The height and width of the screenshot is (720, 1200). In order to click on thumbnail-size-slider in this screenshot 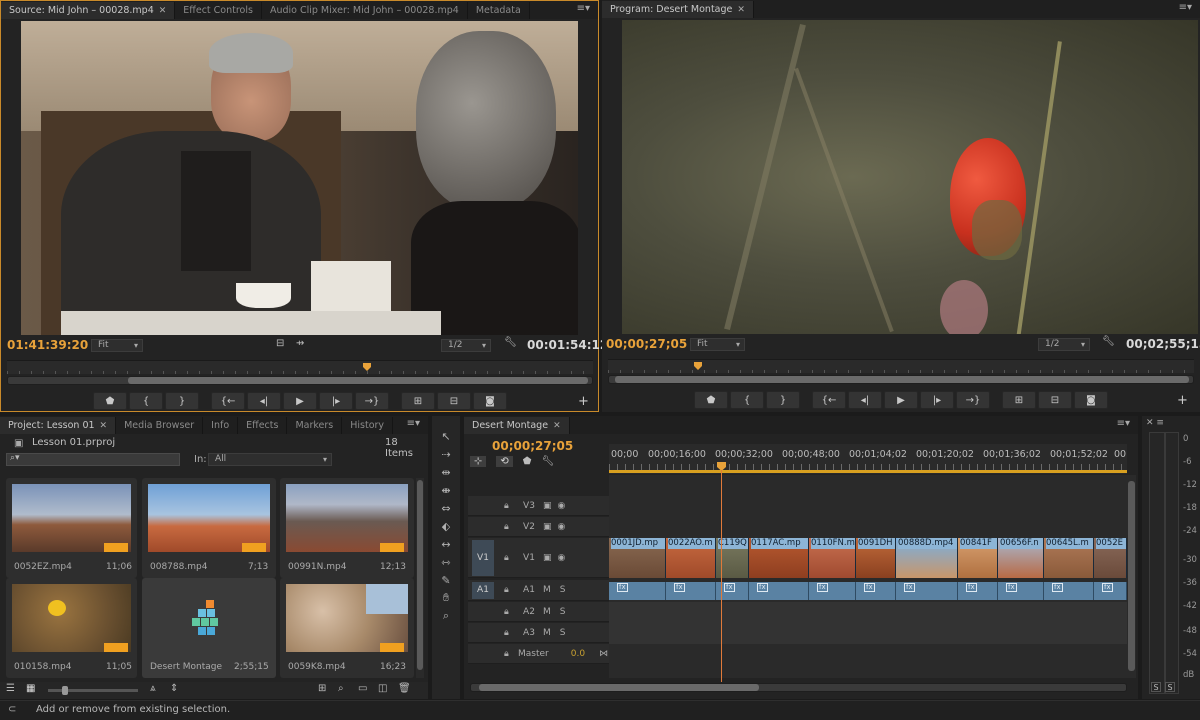, I will do `click(93, 690)`.